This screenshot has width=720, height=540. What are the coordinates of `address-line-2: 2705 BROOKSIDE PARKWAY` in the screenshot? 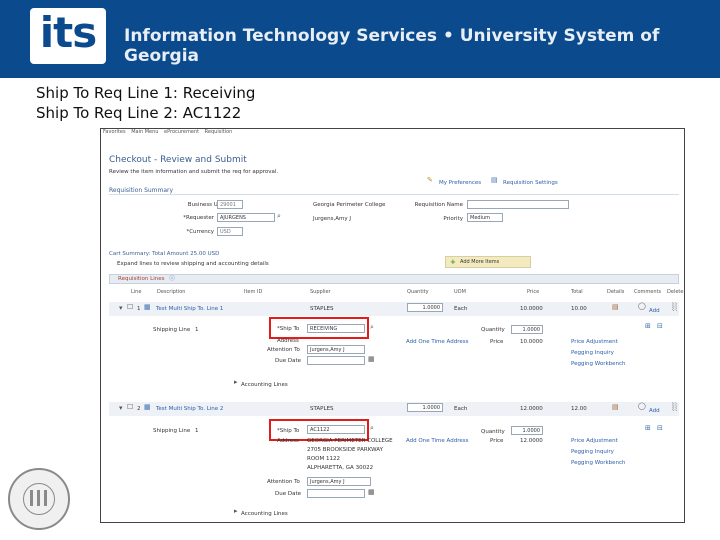 It's located at (345, 450).